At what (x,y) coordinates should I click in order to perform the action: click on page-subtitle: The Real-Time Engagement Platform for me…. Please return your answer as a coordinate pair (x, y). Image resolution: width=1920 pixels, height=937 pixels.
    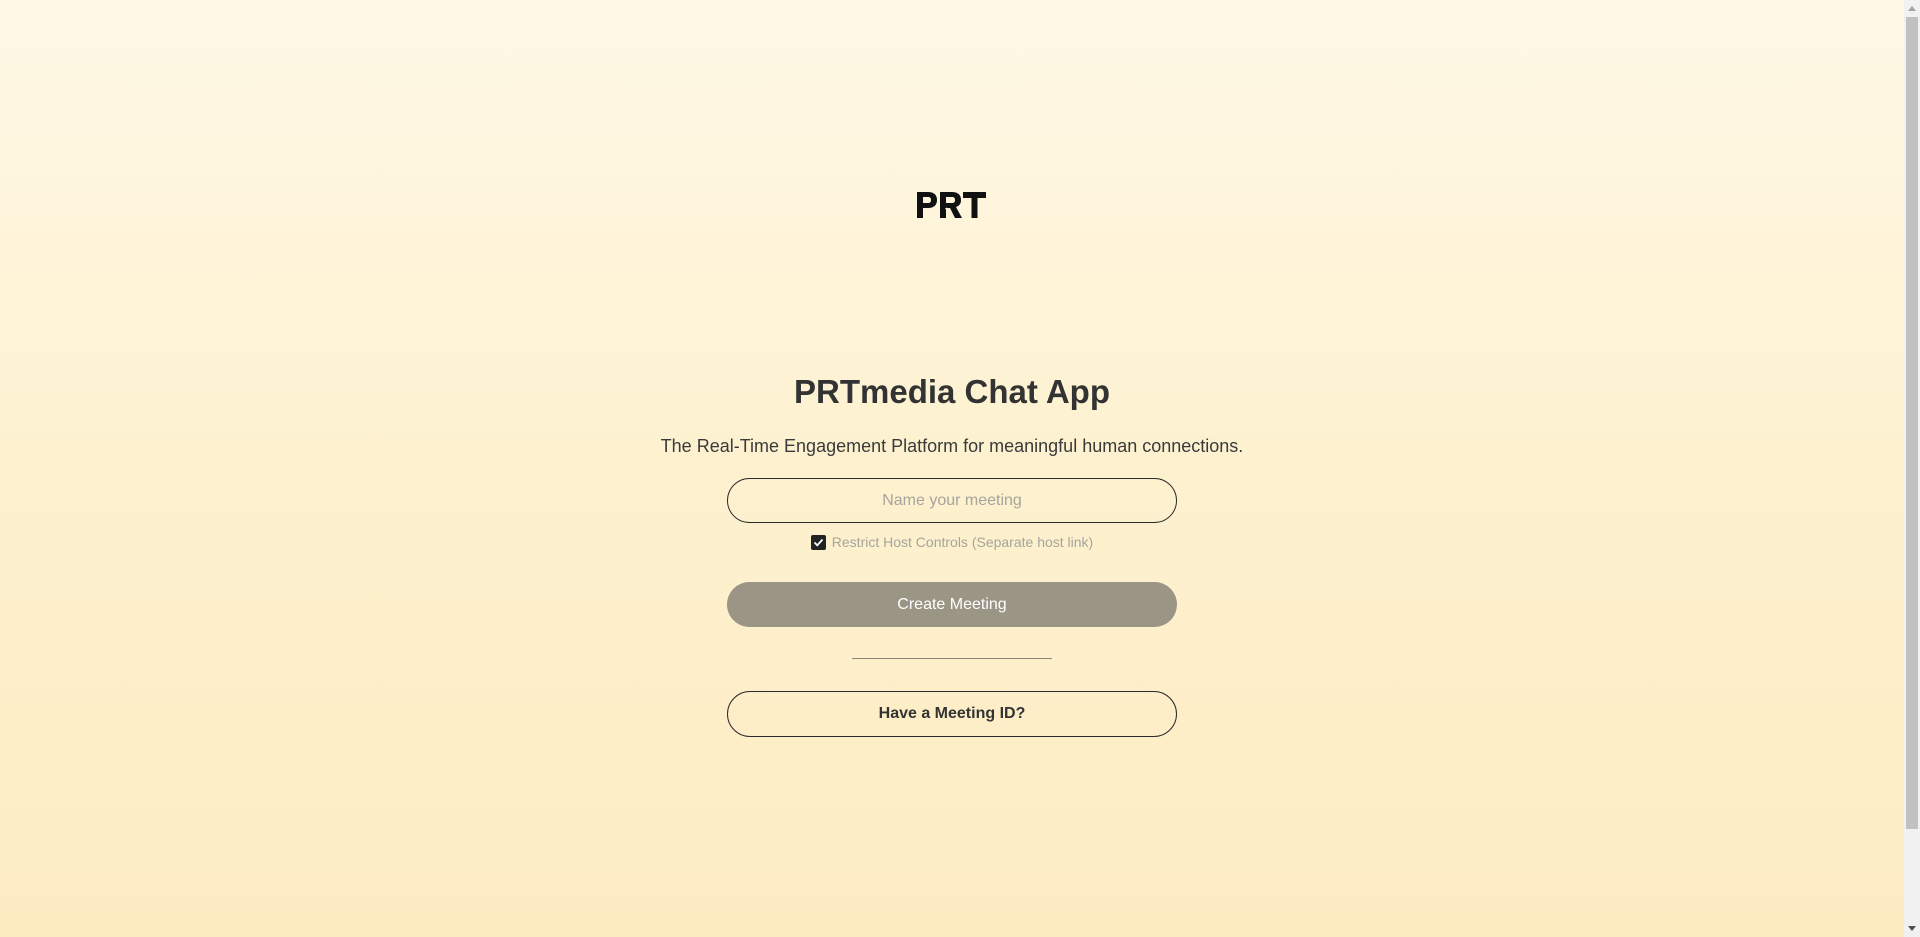
    Looking at the image, I should click on (952, 446).